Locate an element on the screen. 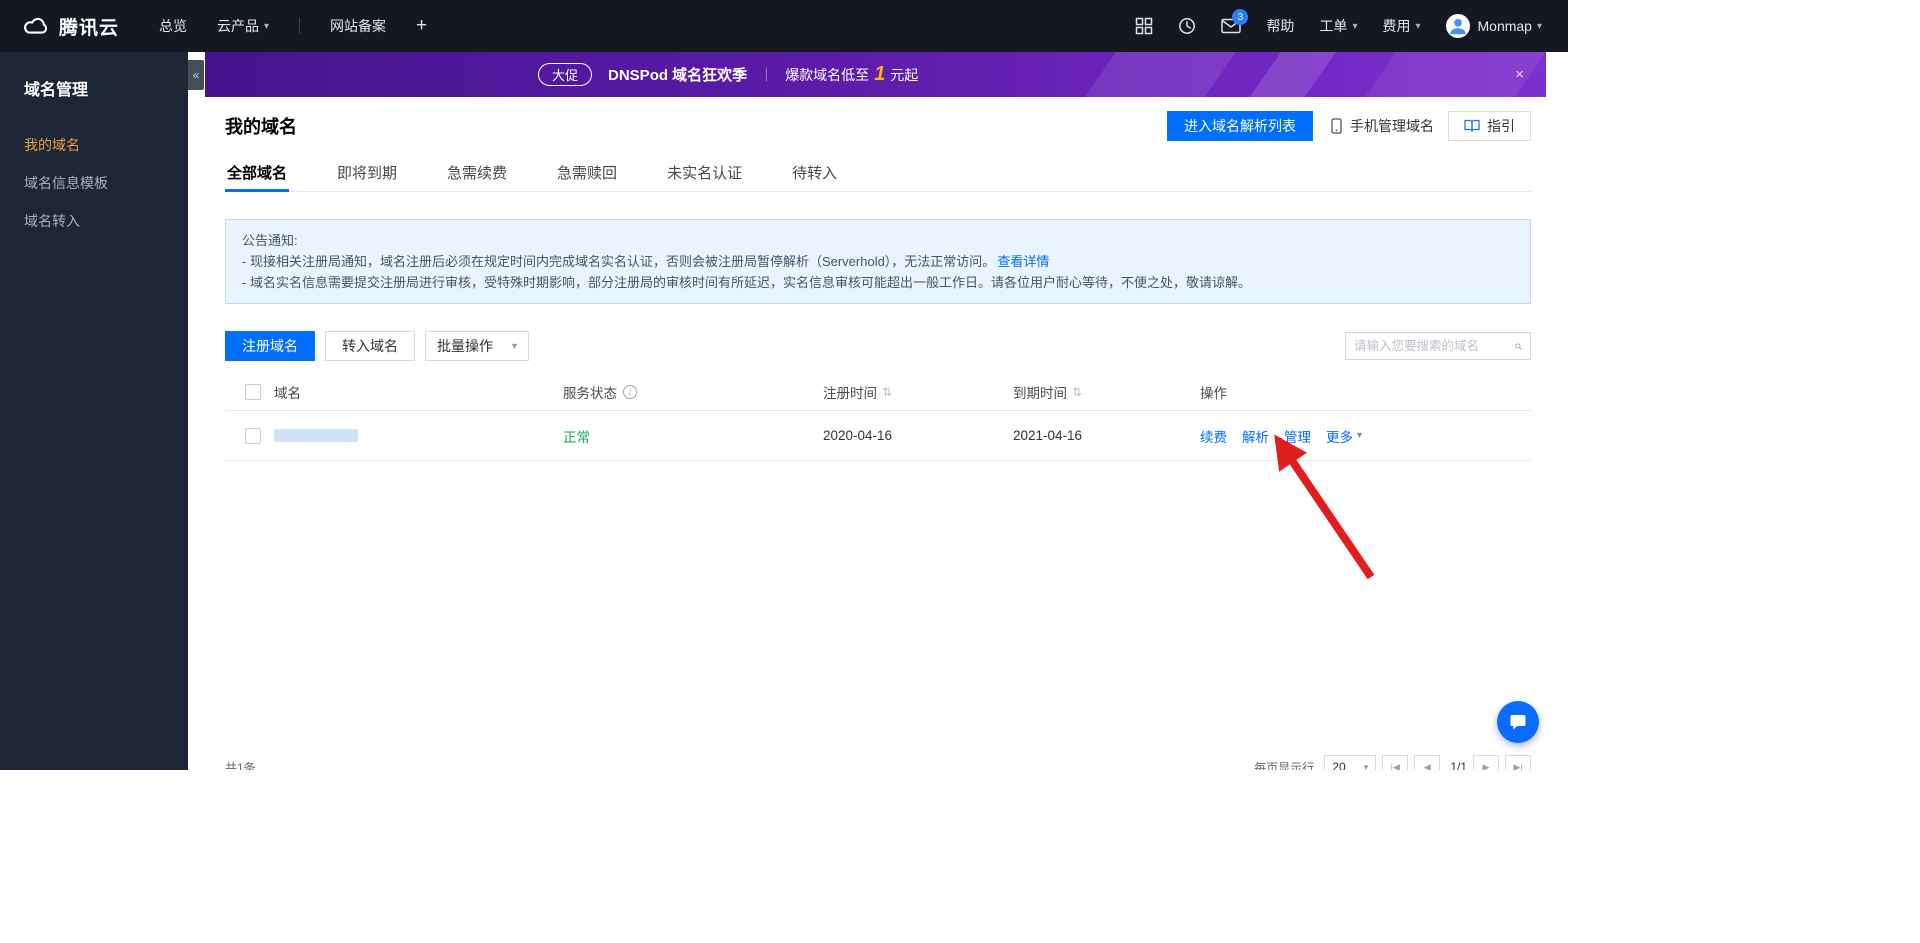 The image size is (1920, 943). table-row: 正常 2020-04-16 2021-04-16 续费 解析 管理 更多 ▾ is located at coordinates (878, 436).